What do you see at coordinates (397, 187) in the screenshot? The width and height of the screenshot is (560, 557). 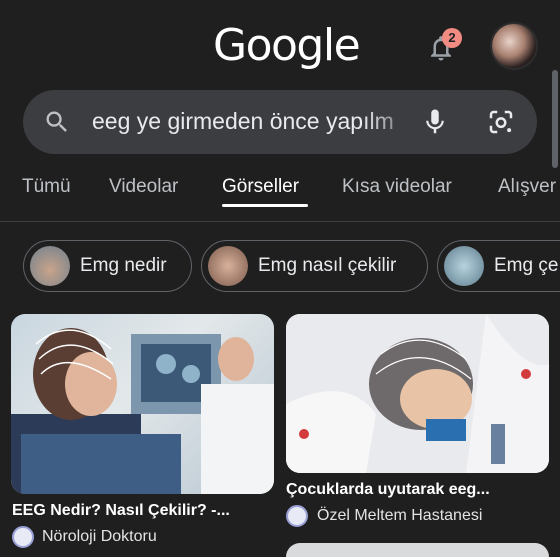 I see `tab-short-videos: Kısa videolar` at bounding box center [397, 187].